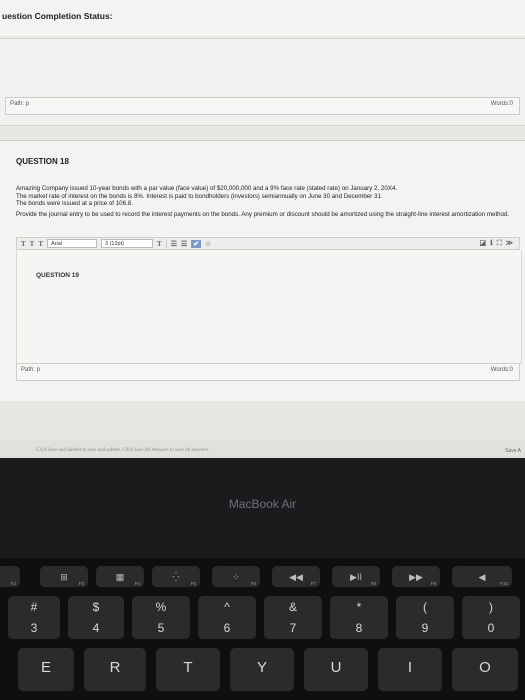 This screenshot has width=525, height=700. I want to click on key-label: F10, so click(504, 583).